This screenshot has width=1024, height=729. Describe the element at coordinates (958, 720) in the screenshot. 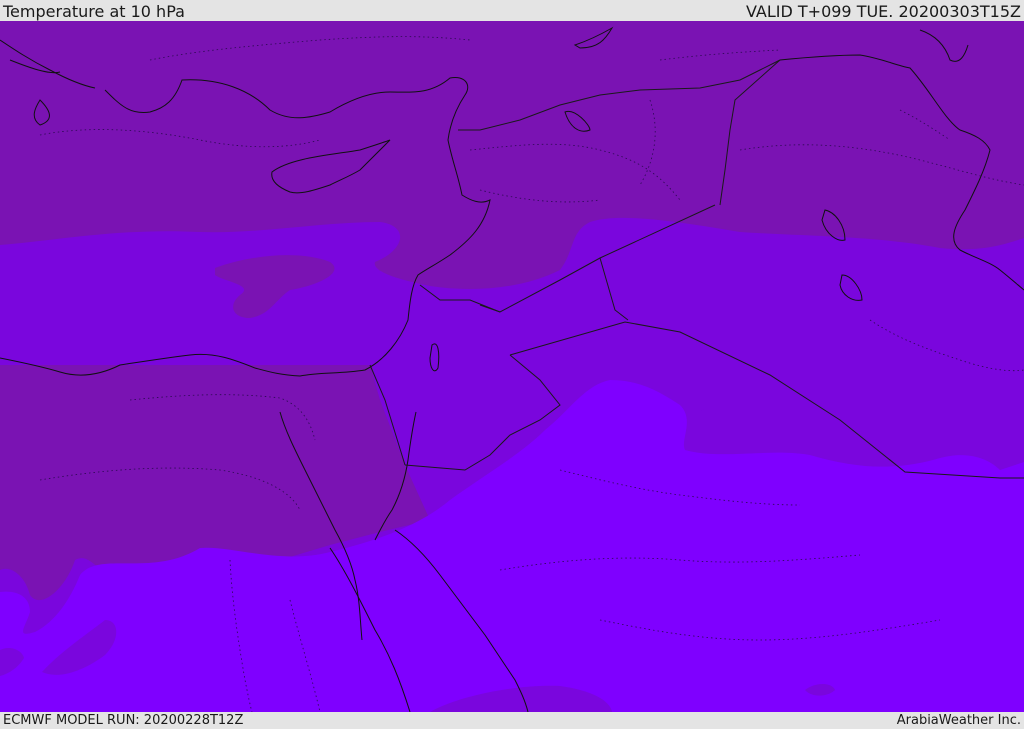

I see `credit-label: ArabiaWeather Inc.` at that location.